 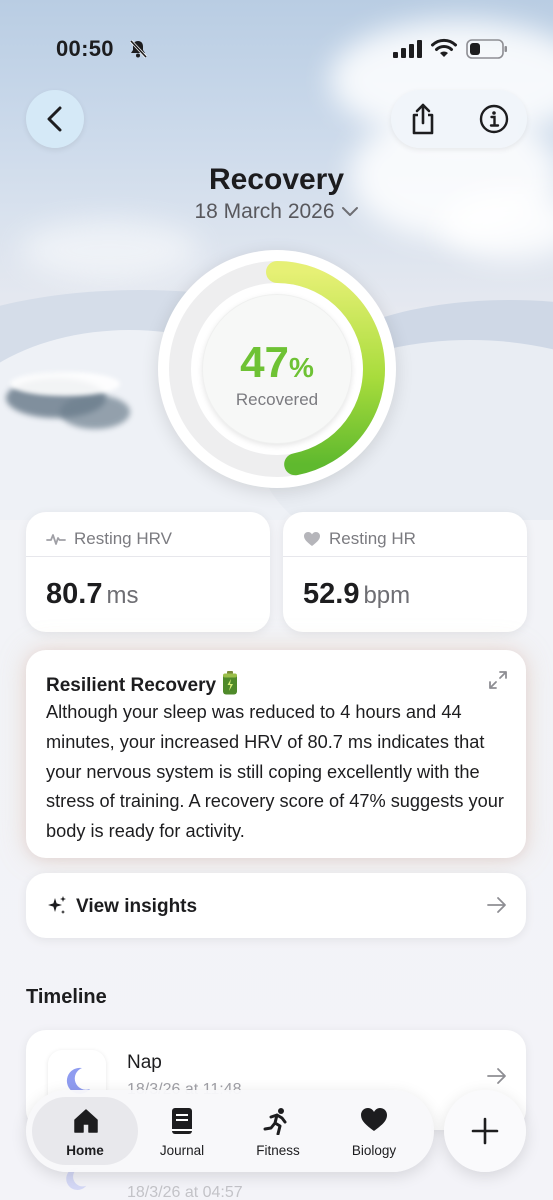 I want to click on page-title: Recovery, so click(x=276, y=179).